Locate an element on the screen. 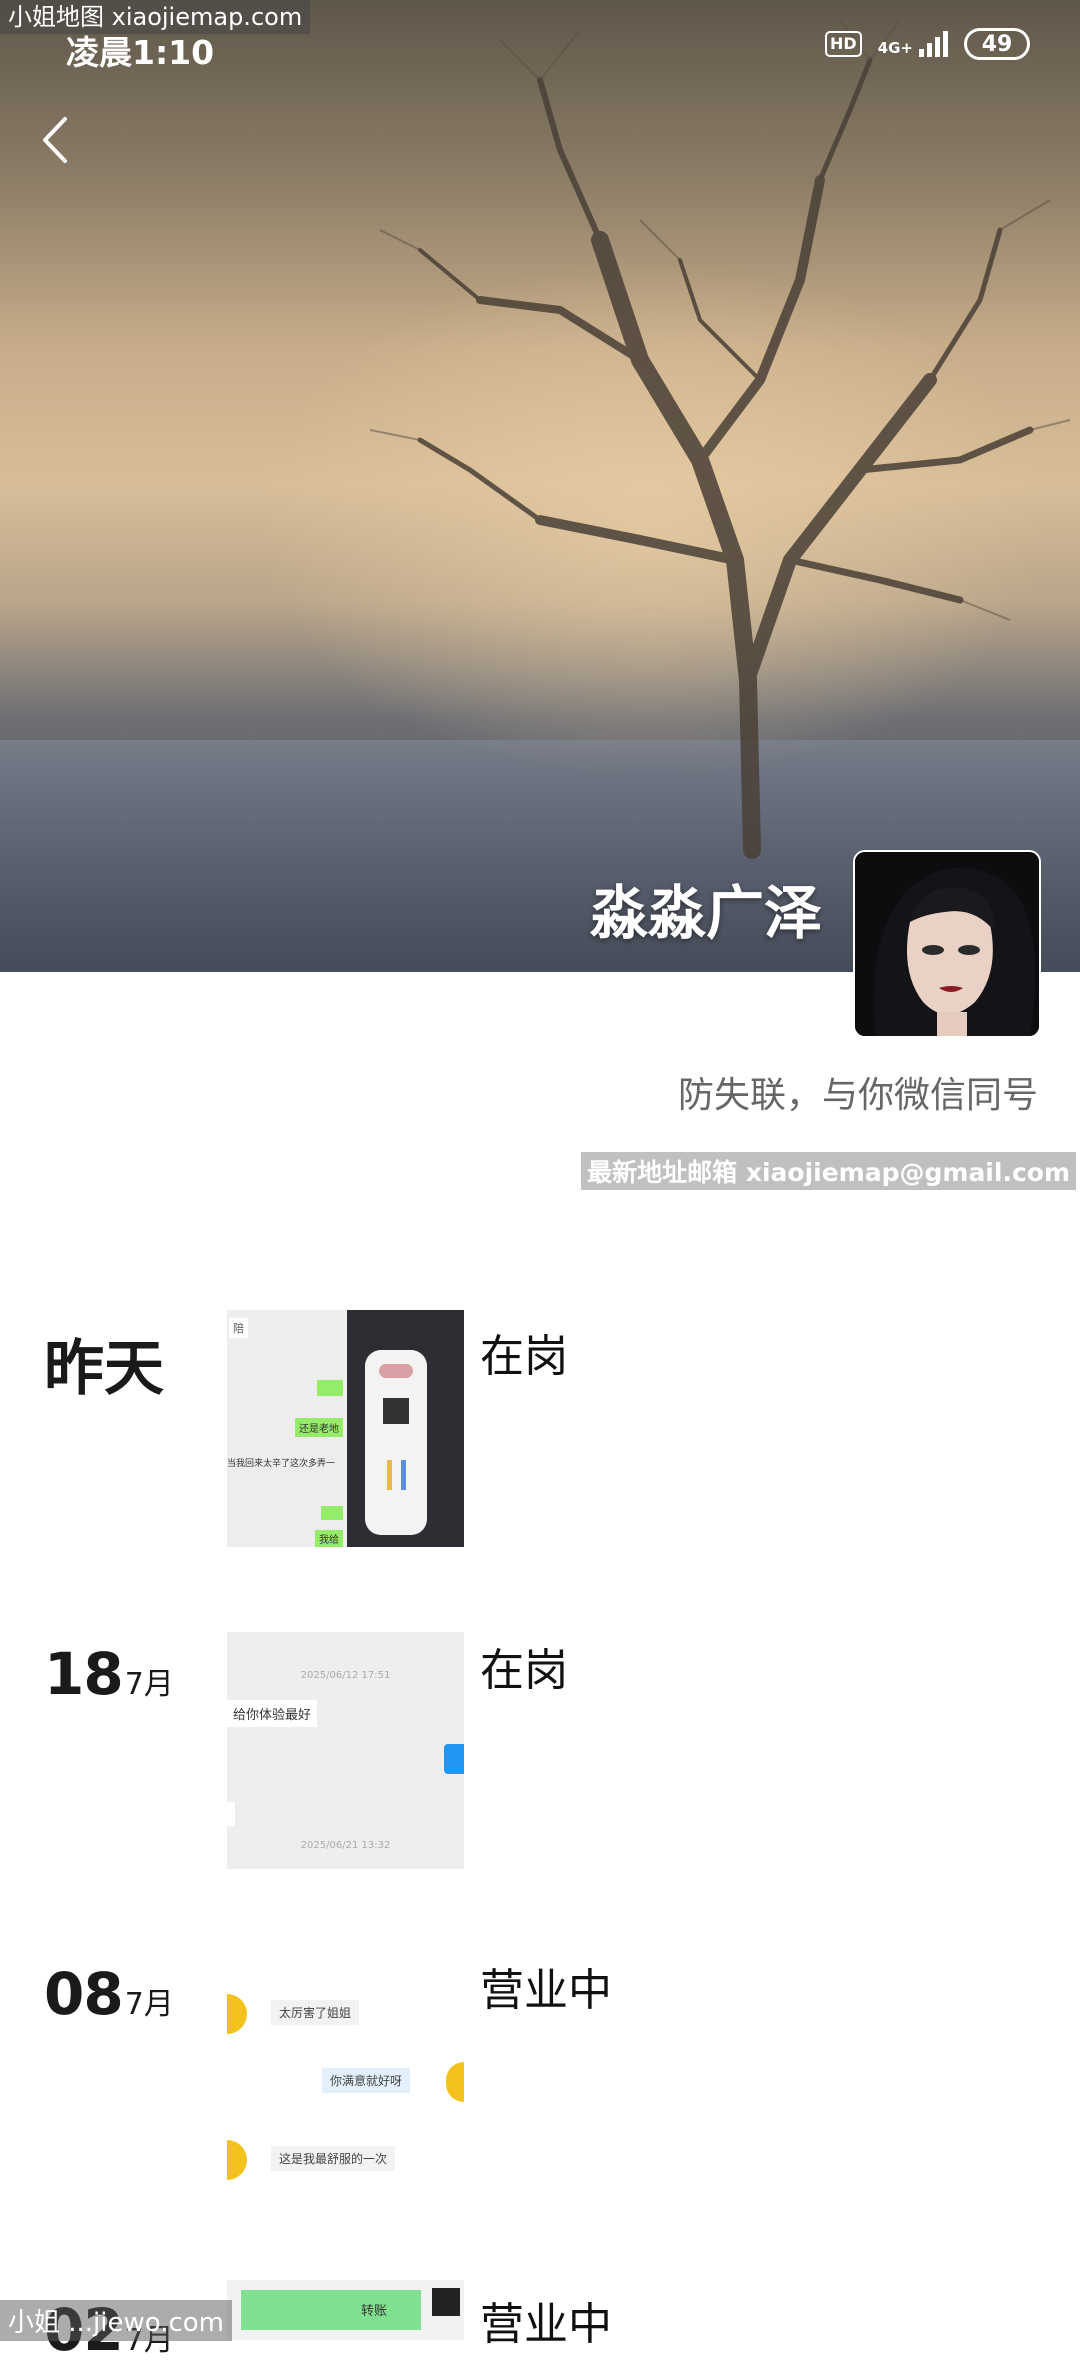 This screenshot has width=1080, height=2364. entry-date: 087月 is located at coordinates (109, 1994).